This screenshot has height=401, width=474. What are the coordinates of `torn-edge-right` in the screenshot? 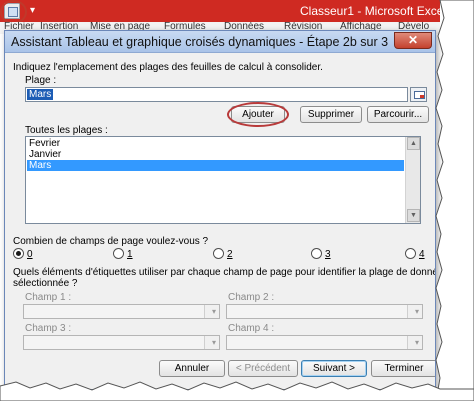 It's located at (454, 200).